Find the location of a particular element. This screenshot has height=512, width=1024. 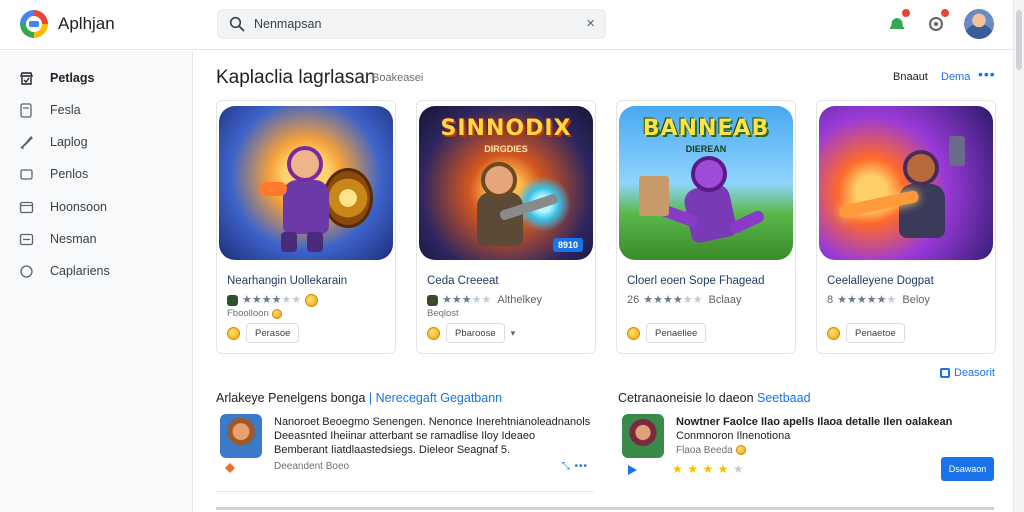

game-title: Cloerl eoen Sope Fhagead is located at coordinates (695, 281).